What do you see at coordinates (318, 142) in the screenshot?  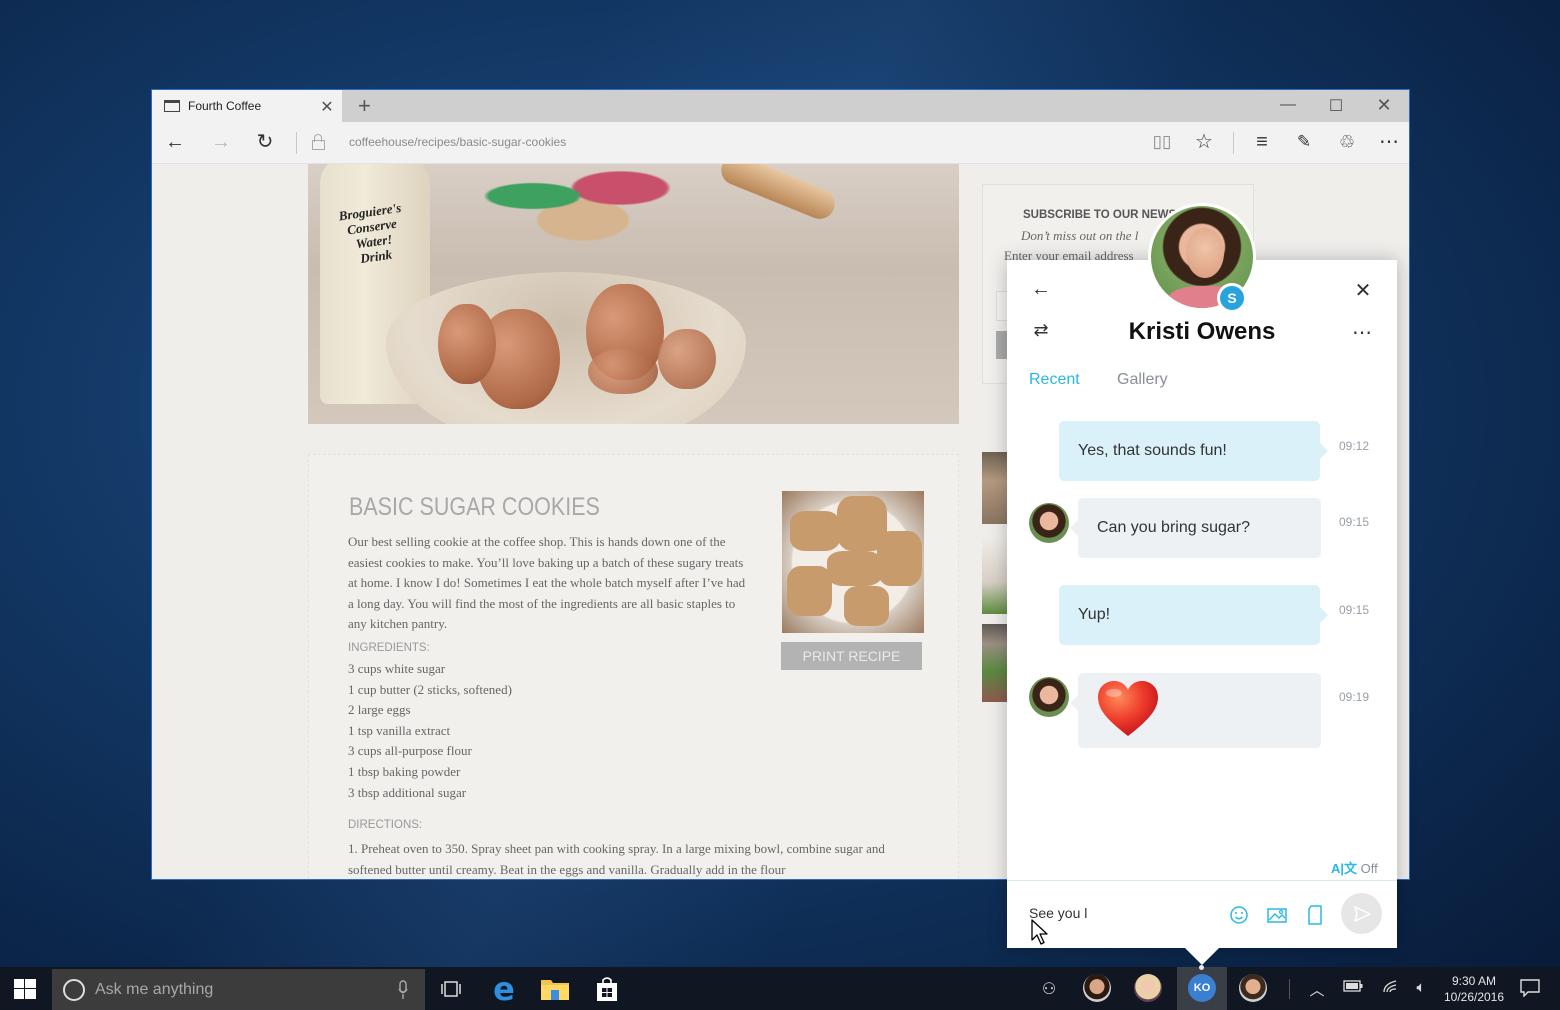 I see `lock-icon` at bounding box center [318, 142].